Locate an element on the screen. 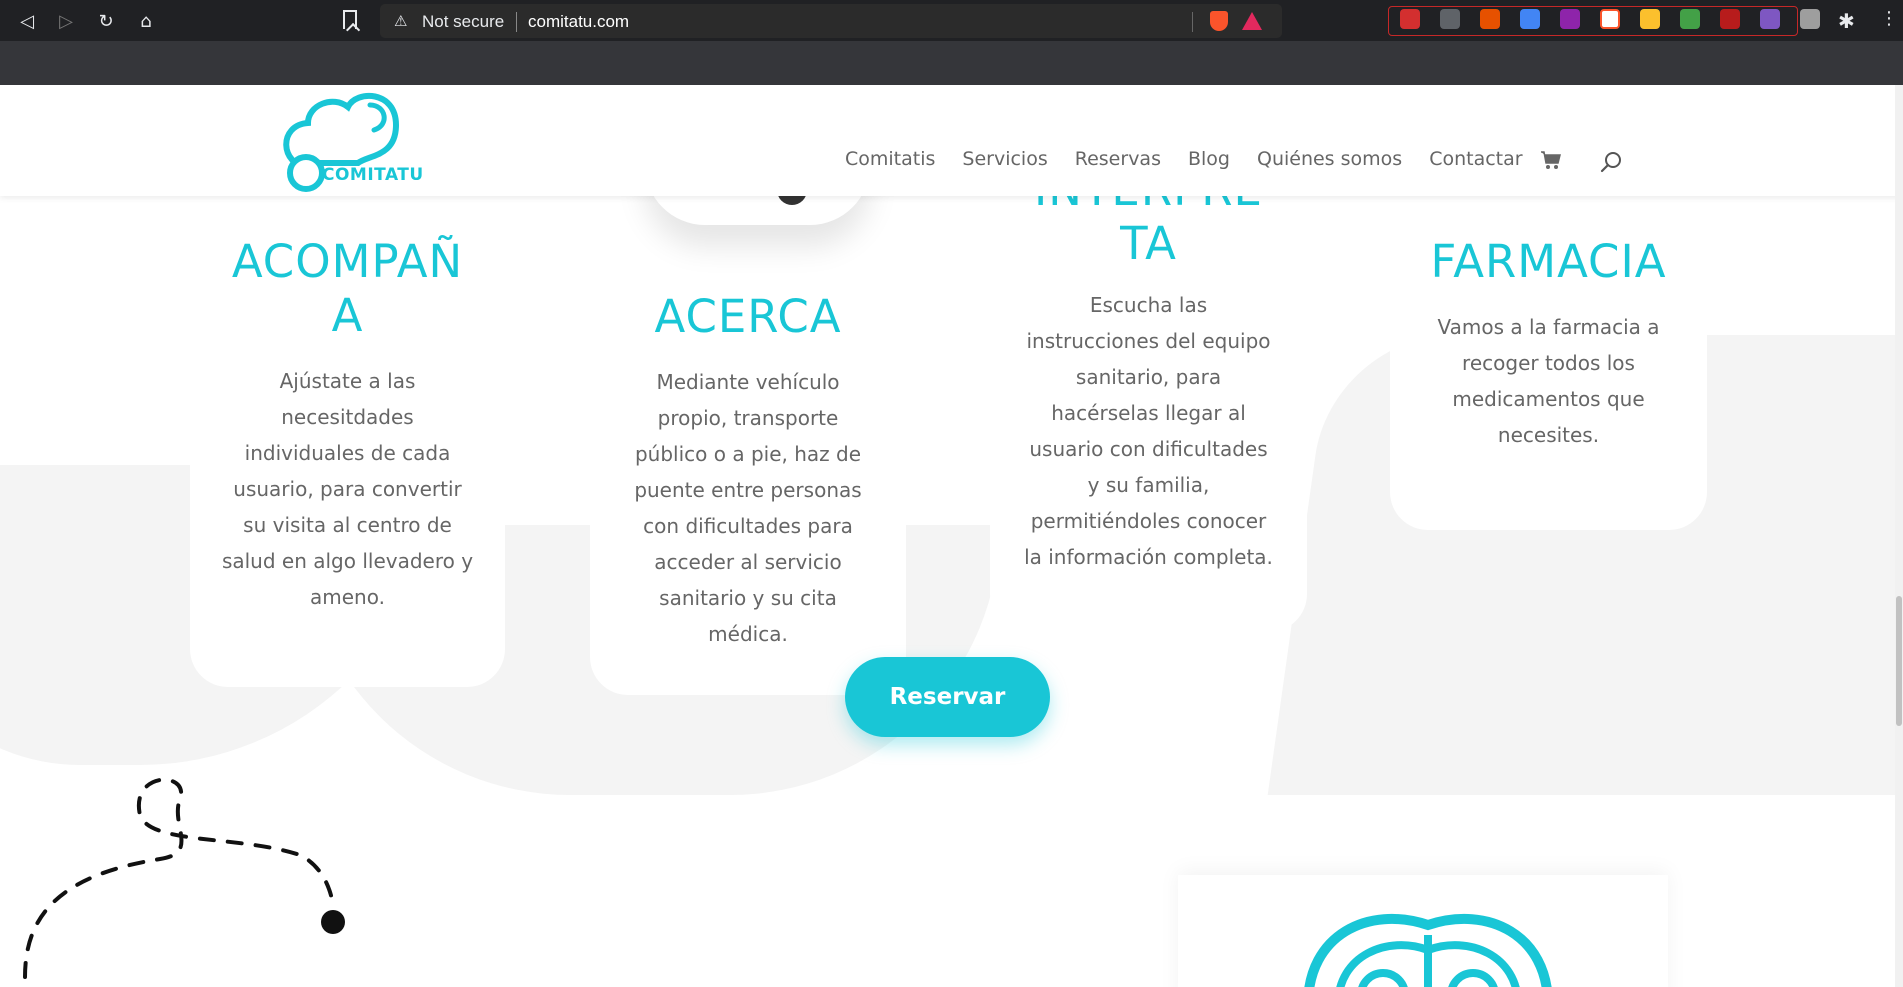 This screenshot has height=987, width=1903. back-icon: ◁ is located at coordinates (27, 21).